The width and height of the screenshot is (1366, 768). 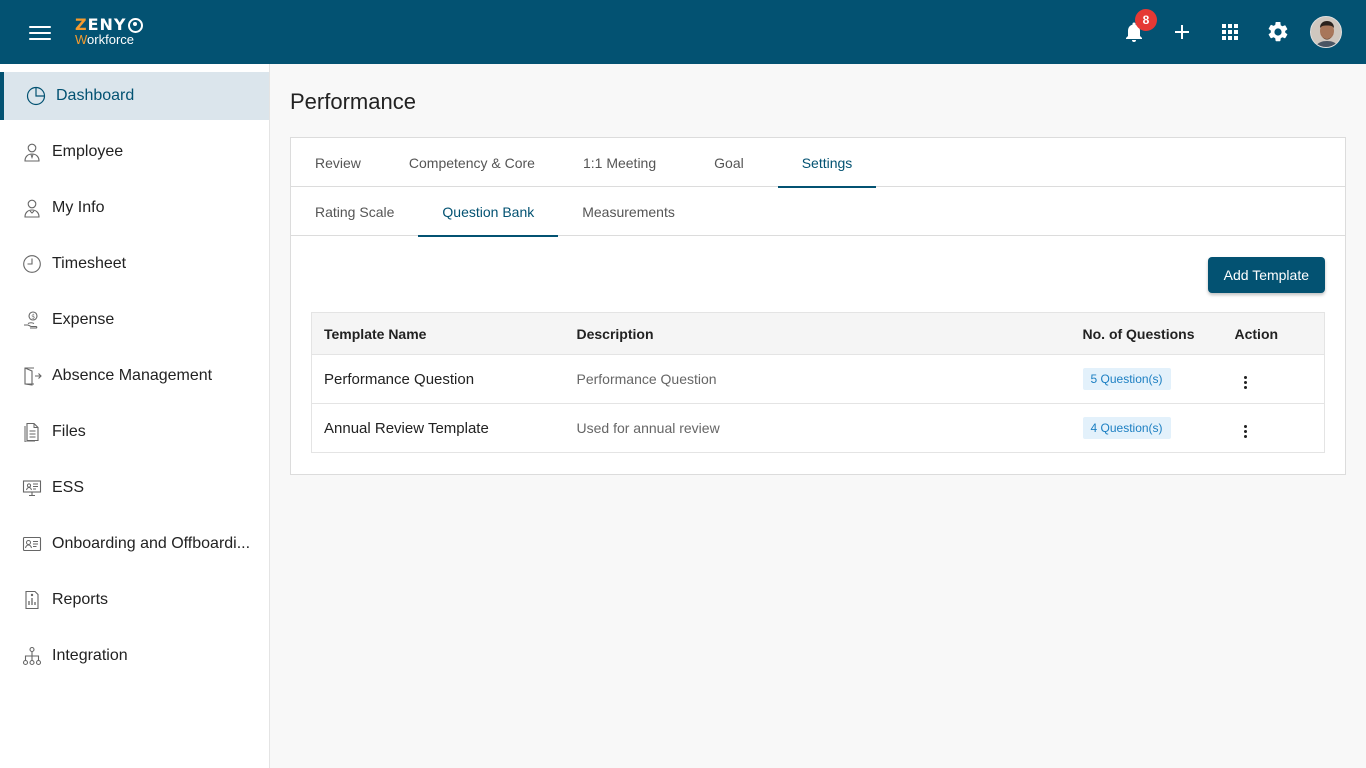 I want to click on sidebar-item-label: ESS, so click(x=68, y=487).